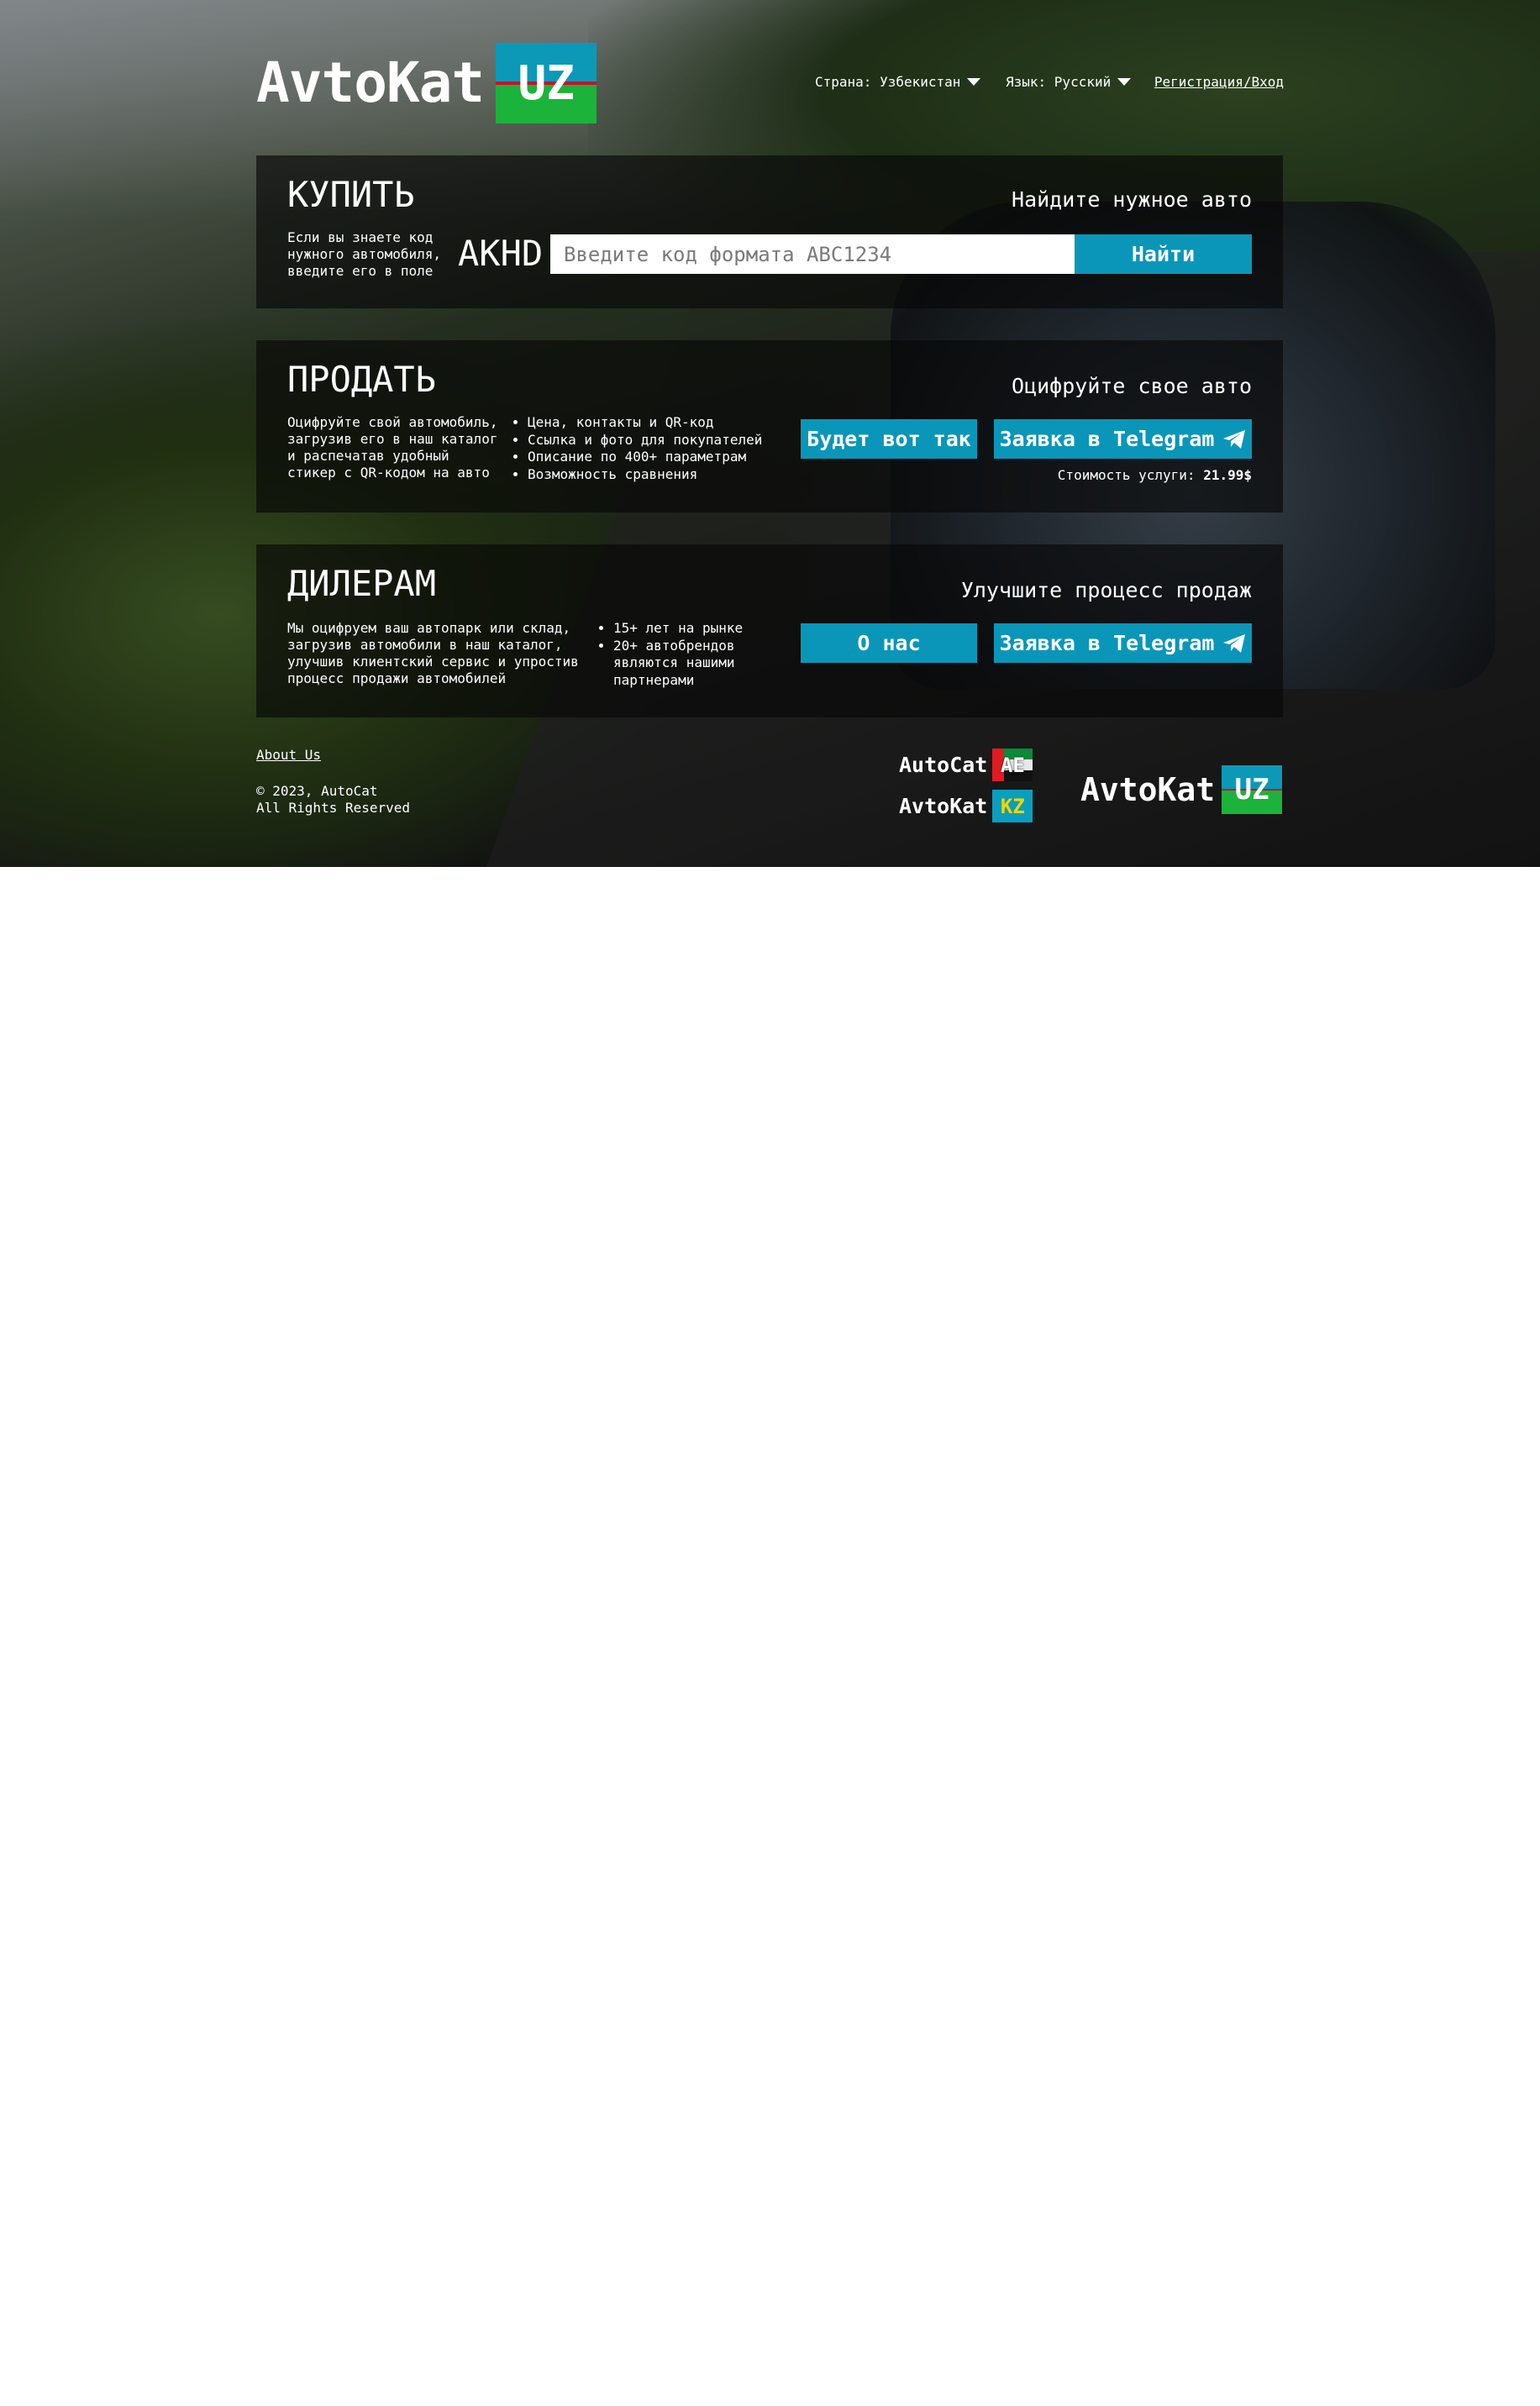 This screenshot has width=1540, height=2406. Describe the element at coordinates (944, 806) in the screenshot. I see `regional-site-name: AvtoKat` at that location.